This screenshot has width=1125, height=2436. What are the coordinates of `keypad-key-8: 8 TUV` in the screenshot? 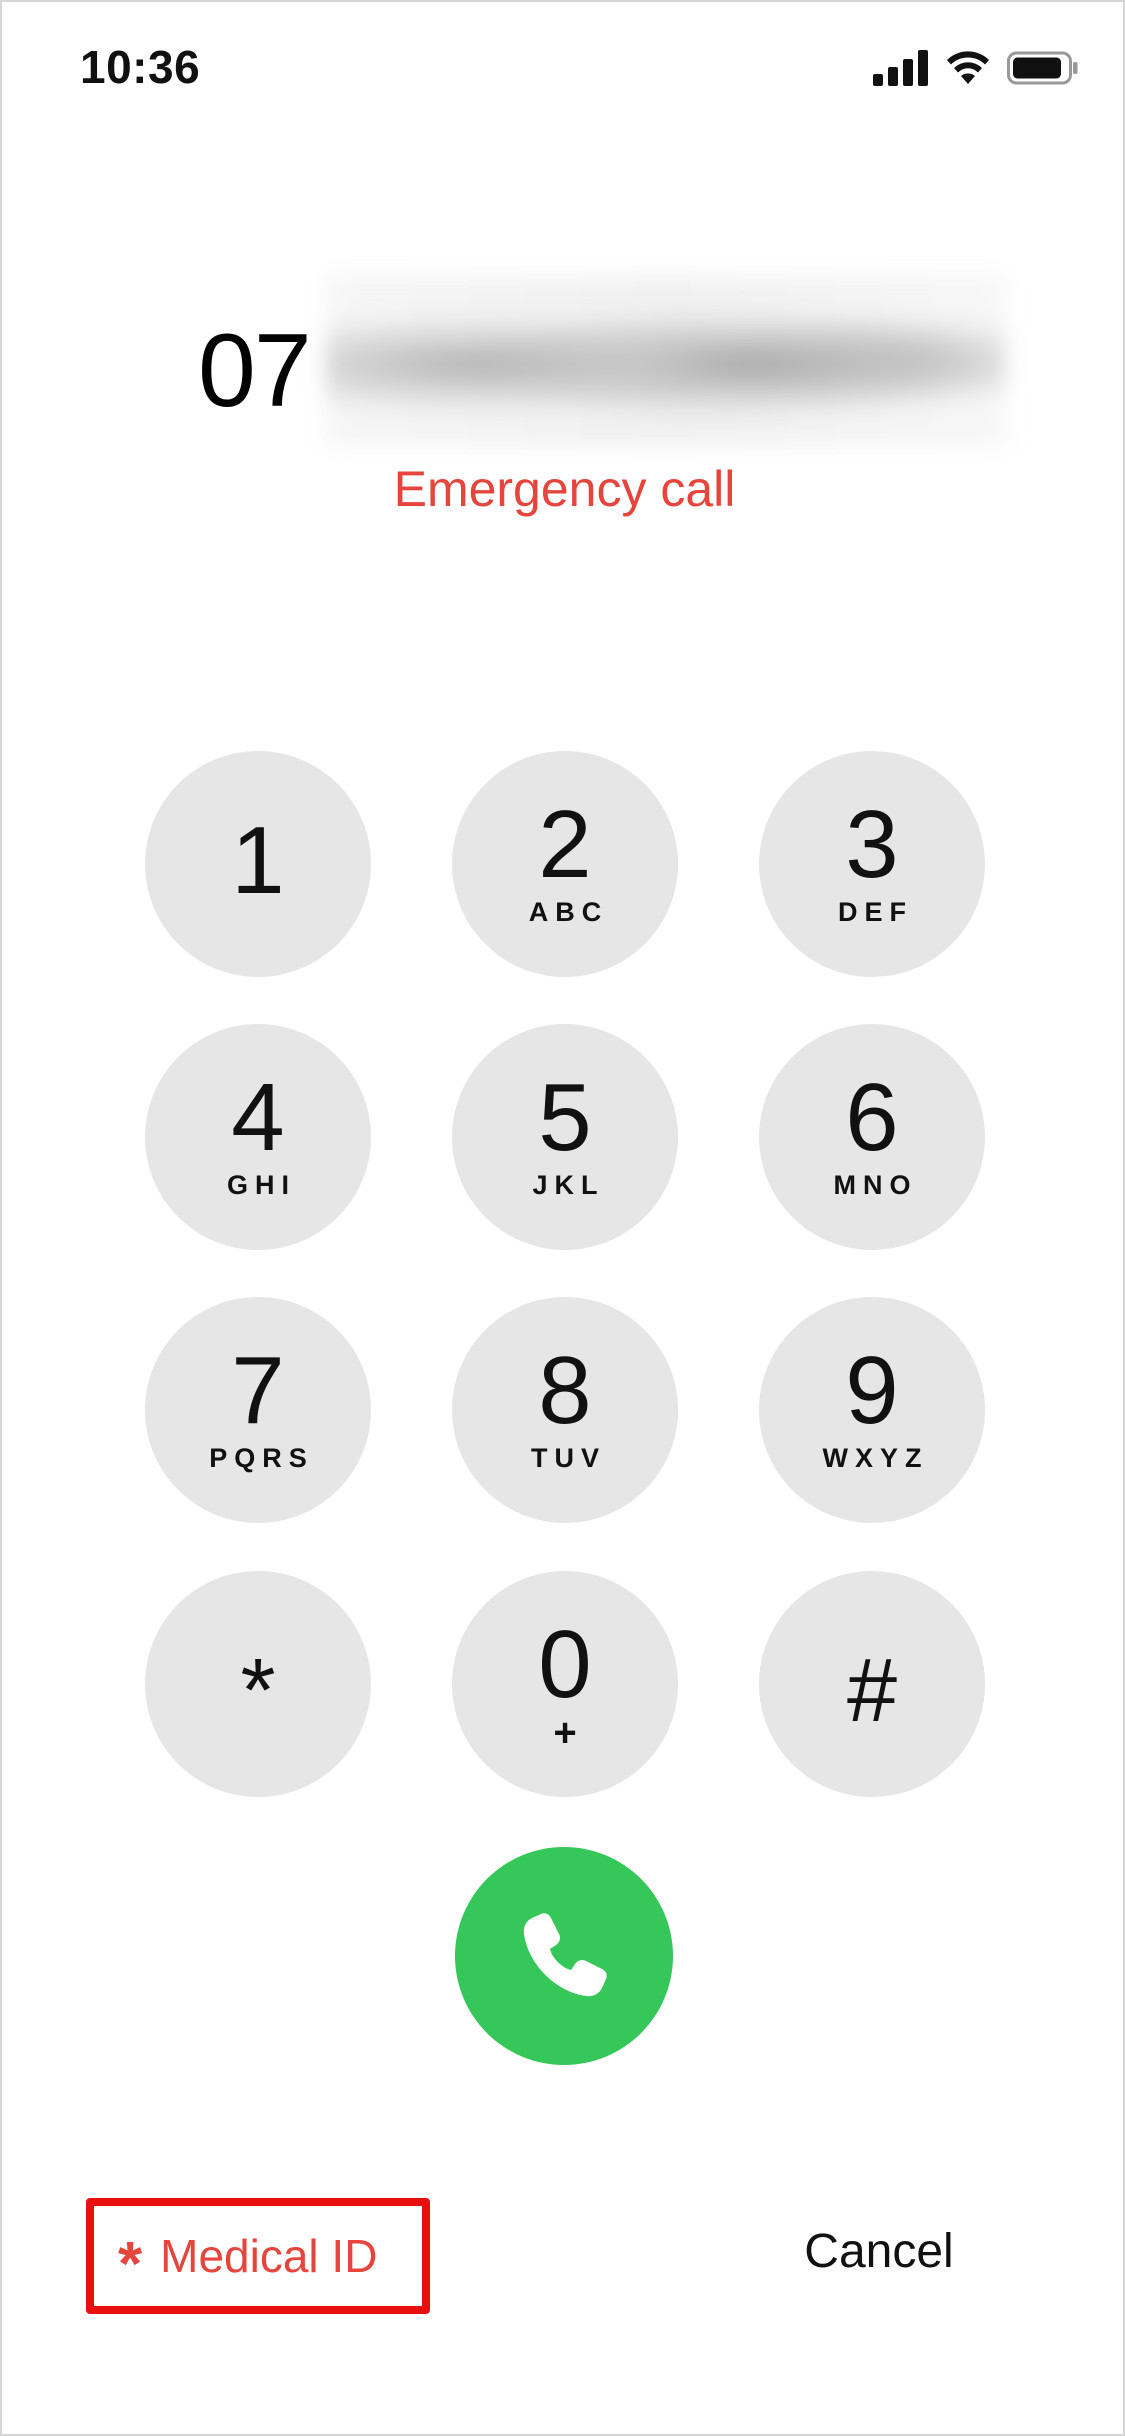 It's located at (565, 1410).